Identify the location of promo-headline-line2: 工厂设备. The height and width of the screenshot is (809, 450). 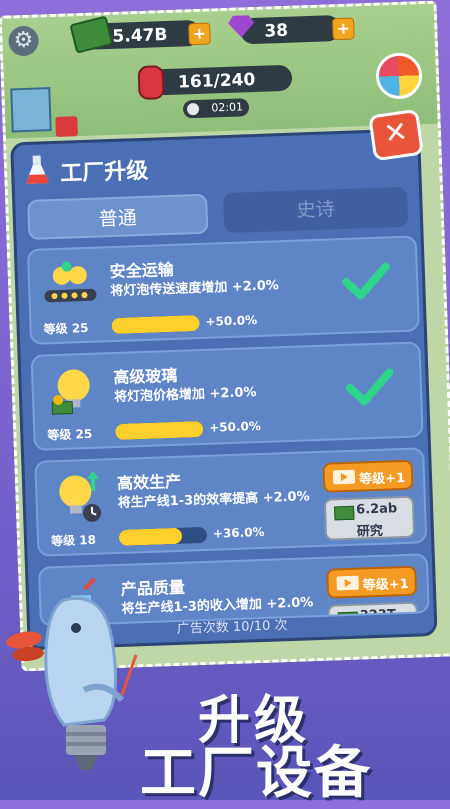
(256, 773).